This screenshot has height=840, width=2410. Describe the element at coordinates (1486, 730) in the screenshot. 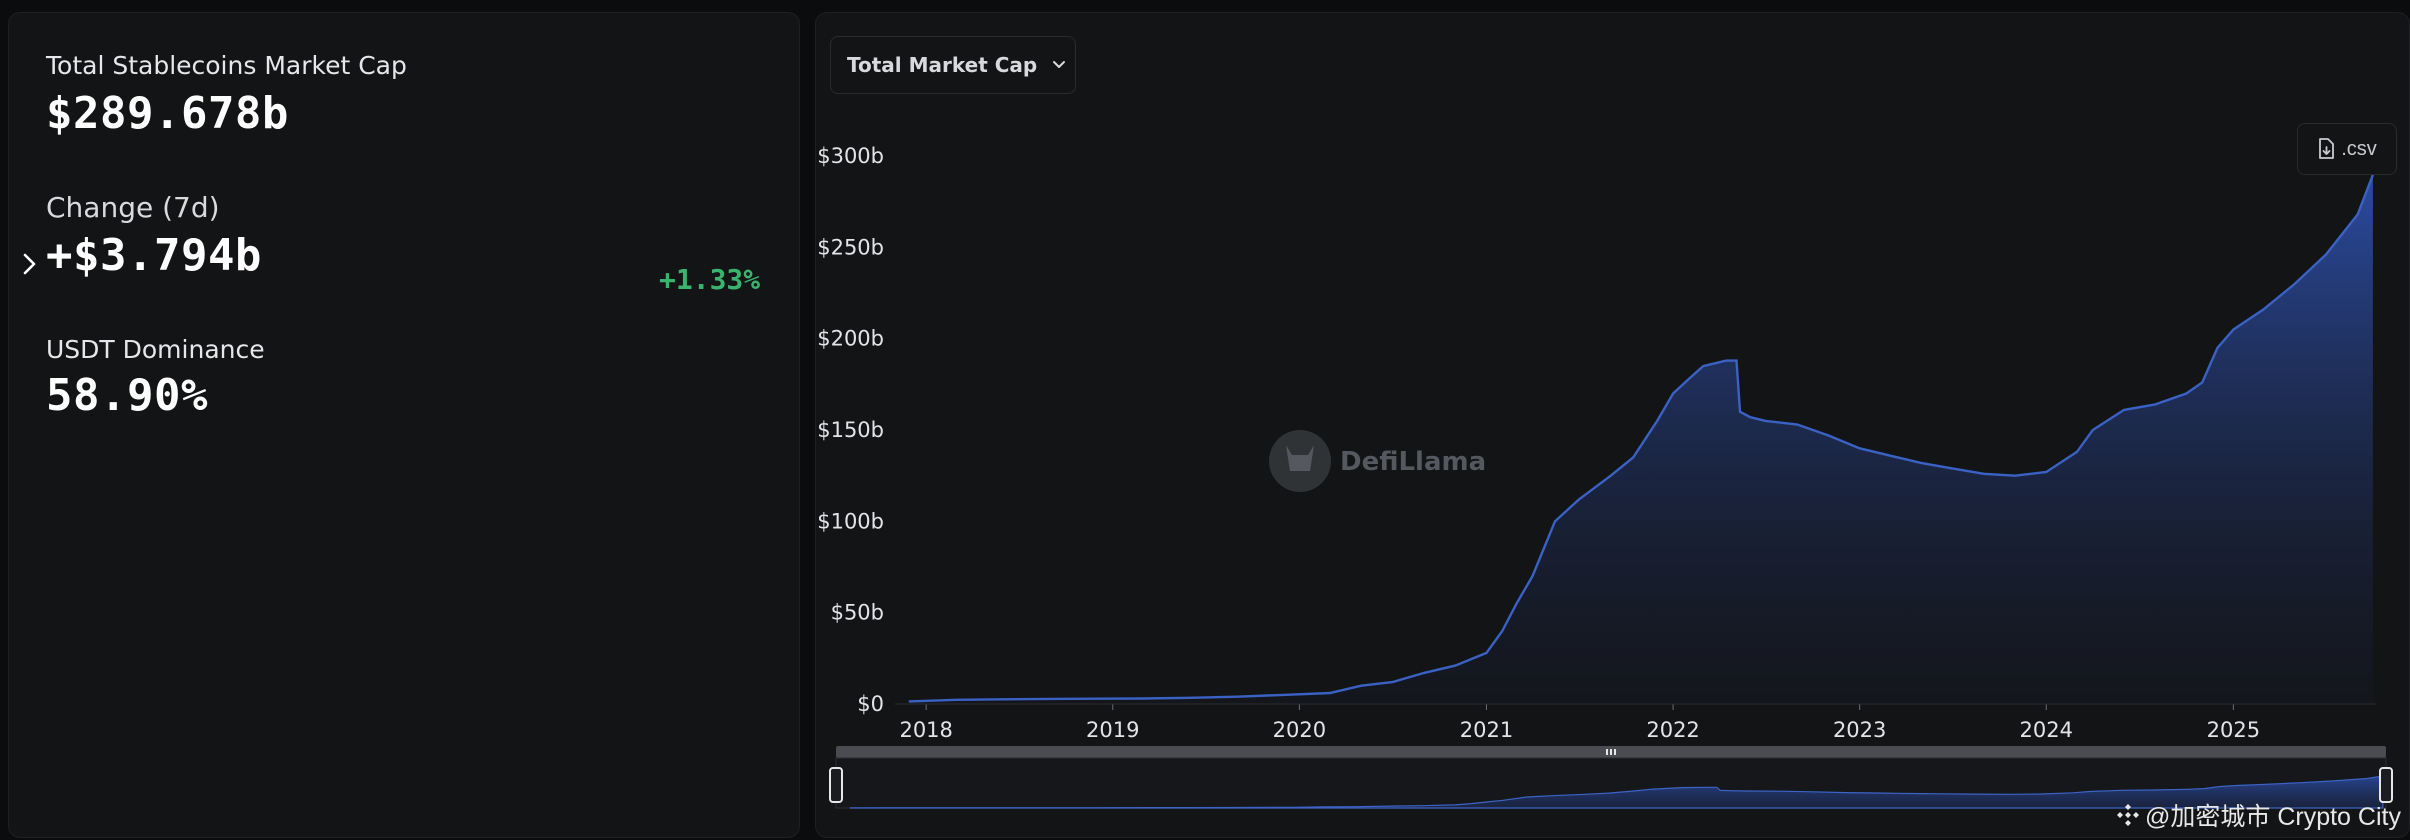

I see `x-tick-label: 2021` at that location.